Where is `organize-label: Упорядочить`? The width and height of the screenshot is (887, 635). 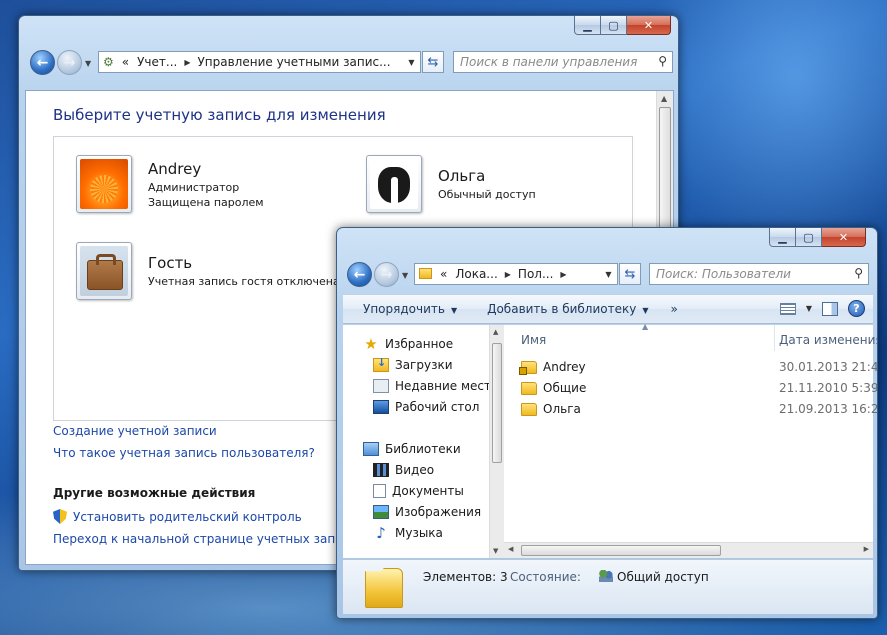
organize-label: Упорядочить is located at coordinates (404, 309).